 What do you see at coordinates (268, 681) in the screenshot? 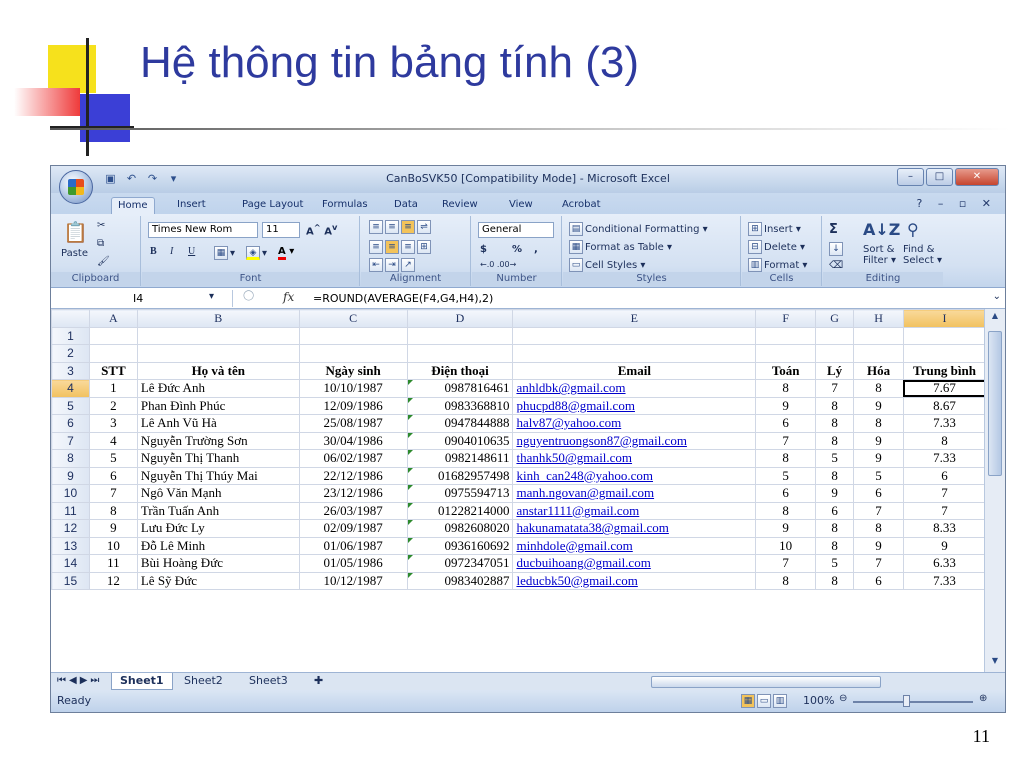
I see `sheet-tab-3: Sheet3` at bounding box center [268, 681].